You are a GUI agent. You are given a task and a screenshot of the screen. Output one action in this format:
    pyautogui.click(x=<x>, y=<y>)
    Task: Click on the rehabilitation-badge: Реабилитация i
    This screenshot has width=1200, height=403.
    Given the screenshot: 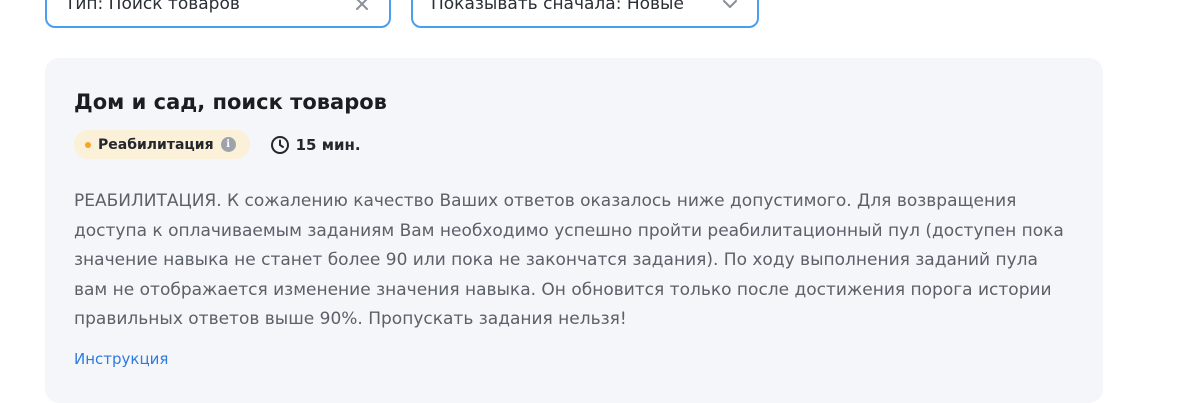 What is the action you would take?
    pyautogui.click(x=162, y=144)
    